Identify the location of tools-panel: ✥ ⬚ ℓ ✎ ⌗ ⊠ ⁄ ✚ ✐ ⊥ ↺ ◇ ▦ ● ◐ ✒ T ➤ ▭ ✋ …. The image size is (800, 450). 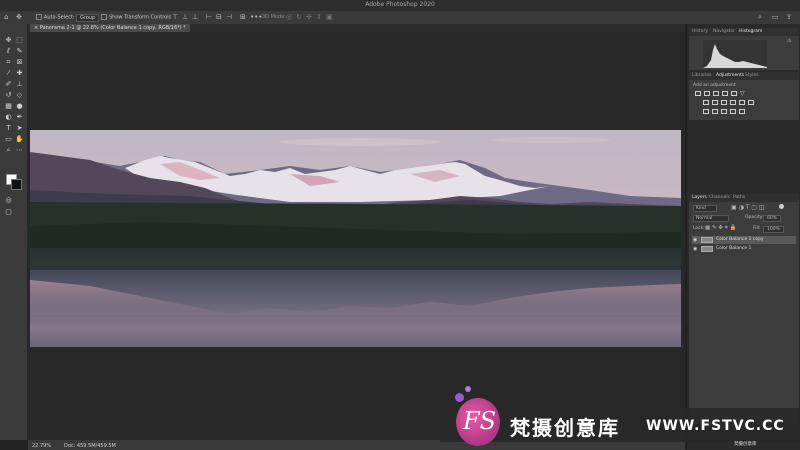
(14, 232).